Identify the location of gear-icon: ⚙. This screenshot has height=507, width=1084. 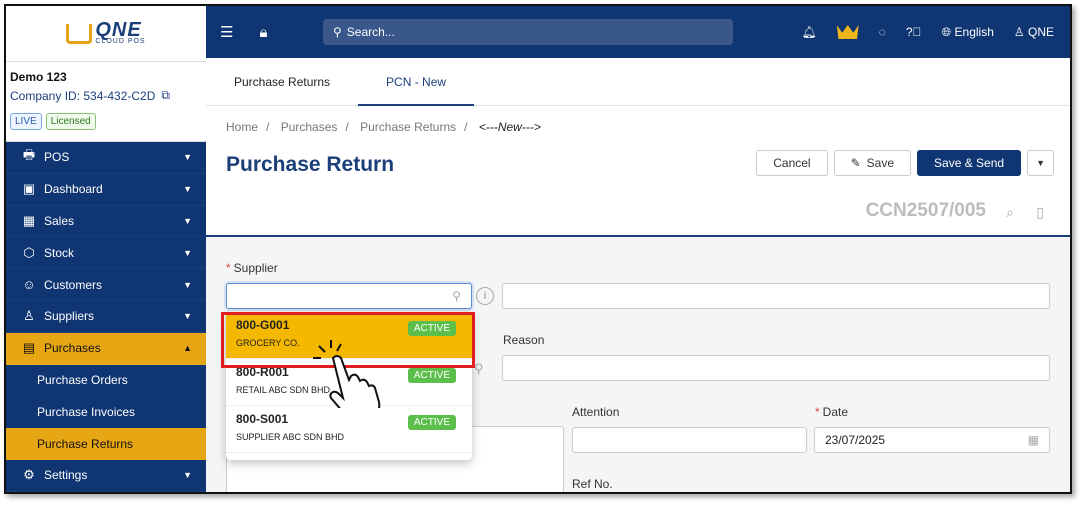
(29, 475).